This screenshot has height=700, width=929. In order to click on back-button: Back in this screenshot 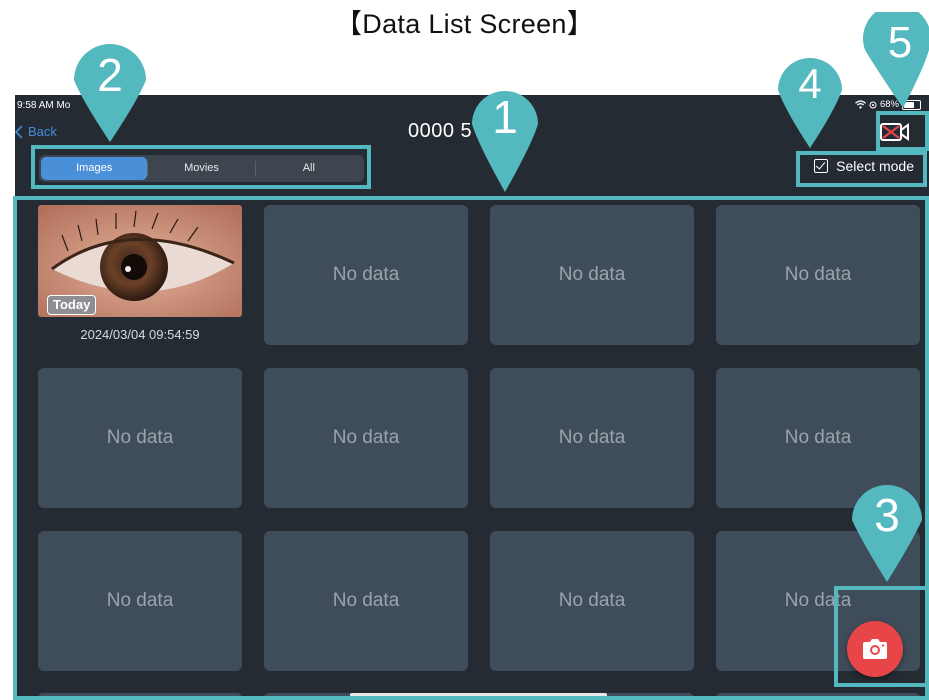, I will do `click(36, 131)`.